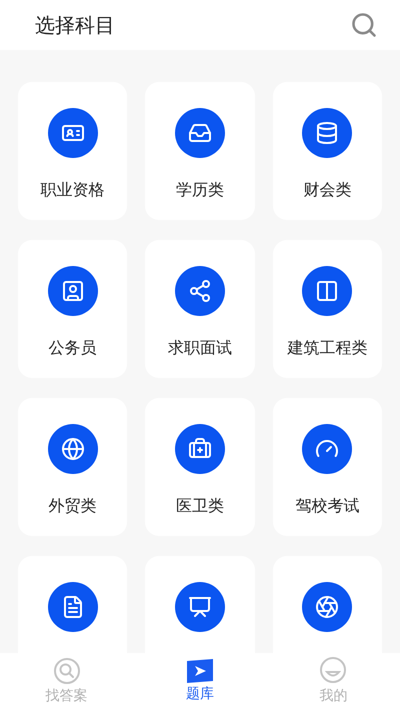 Image resolution: width=400 pixels, height=711 pixels. Describe the element at coordinates (73, 151) in the screenshot. I see `subject-card: 职业资格` at that location.